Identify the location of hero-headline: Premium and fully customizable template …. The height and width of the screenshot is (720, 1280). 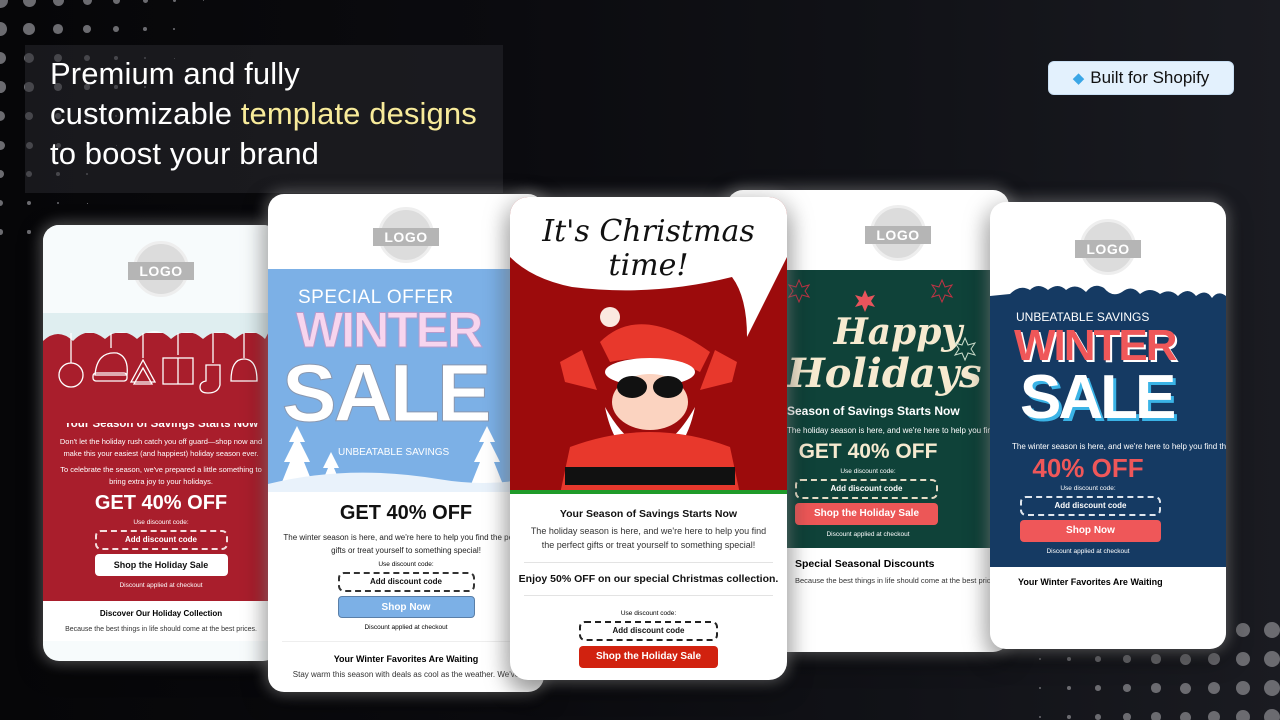
(263, 113).